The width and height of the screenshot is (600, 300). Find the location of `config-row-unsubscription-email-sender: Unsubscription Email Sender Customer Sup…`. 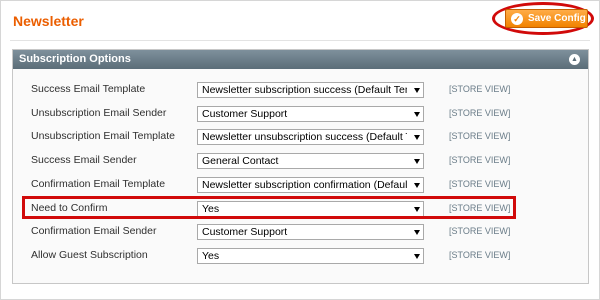

config-row-unsubscription-email-sender: Unsubscription Email Sender Customer Sup… is located at coordinates (300, 114).